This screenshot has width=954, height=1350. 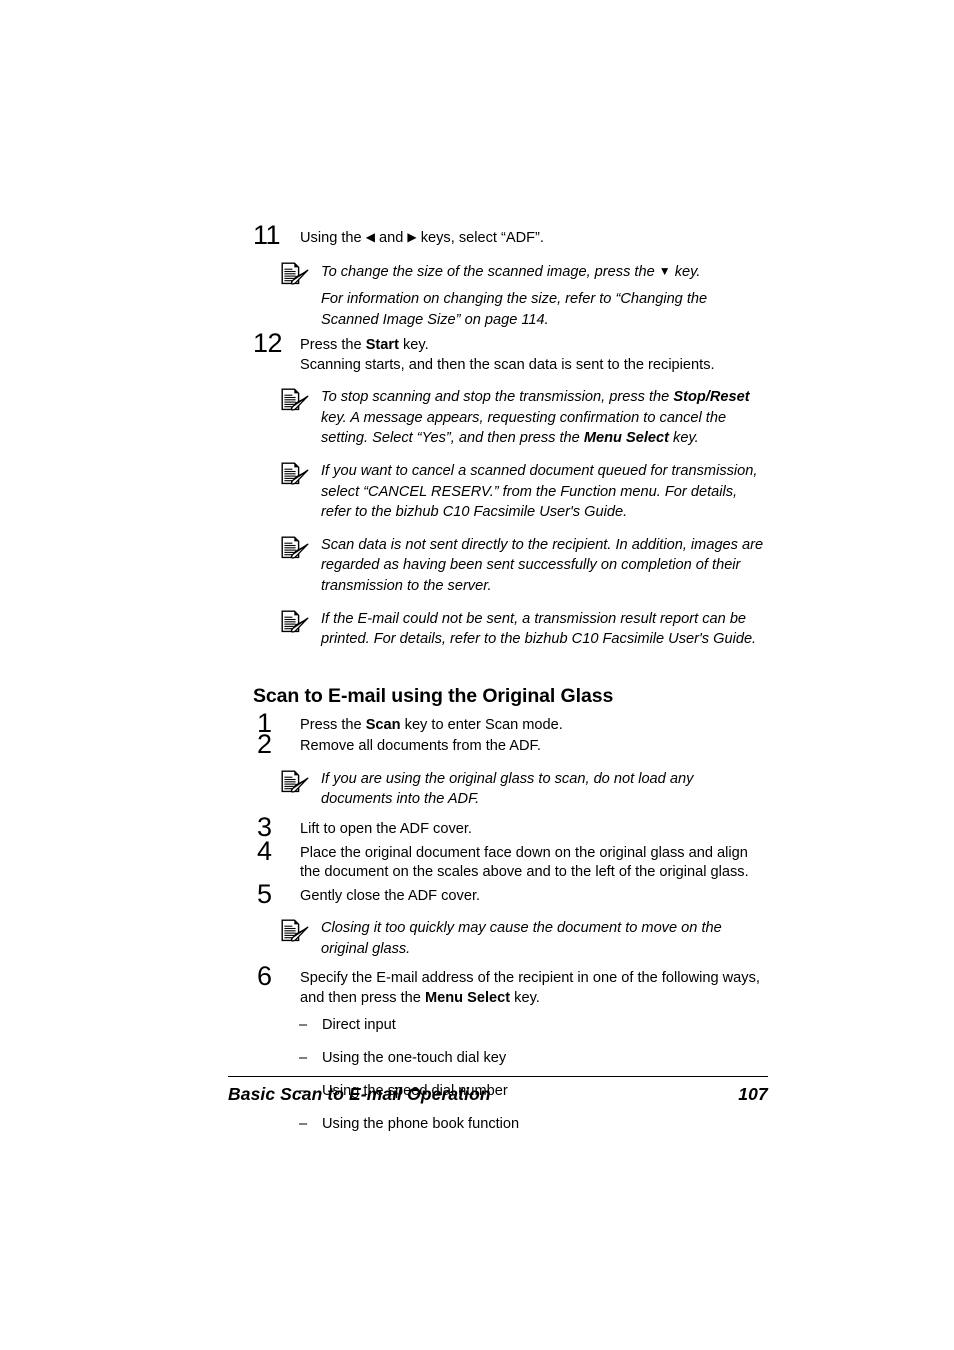 I want to click on step-3-text: Lift to open the ADF cover., so click(x=386, y=829).